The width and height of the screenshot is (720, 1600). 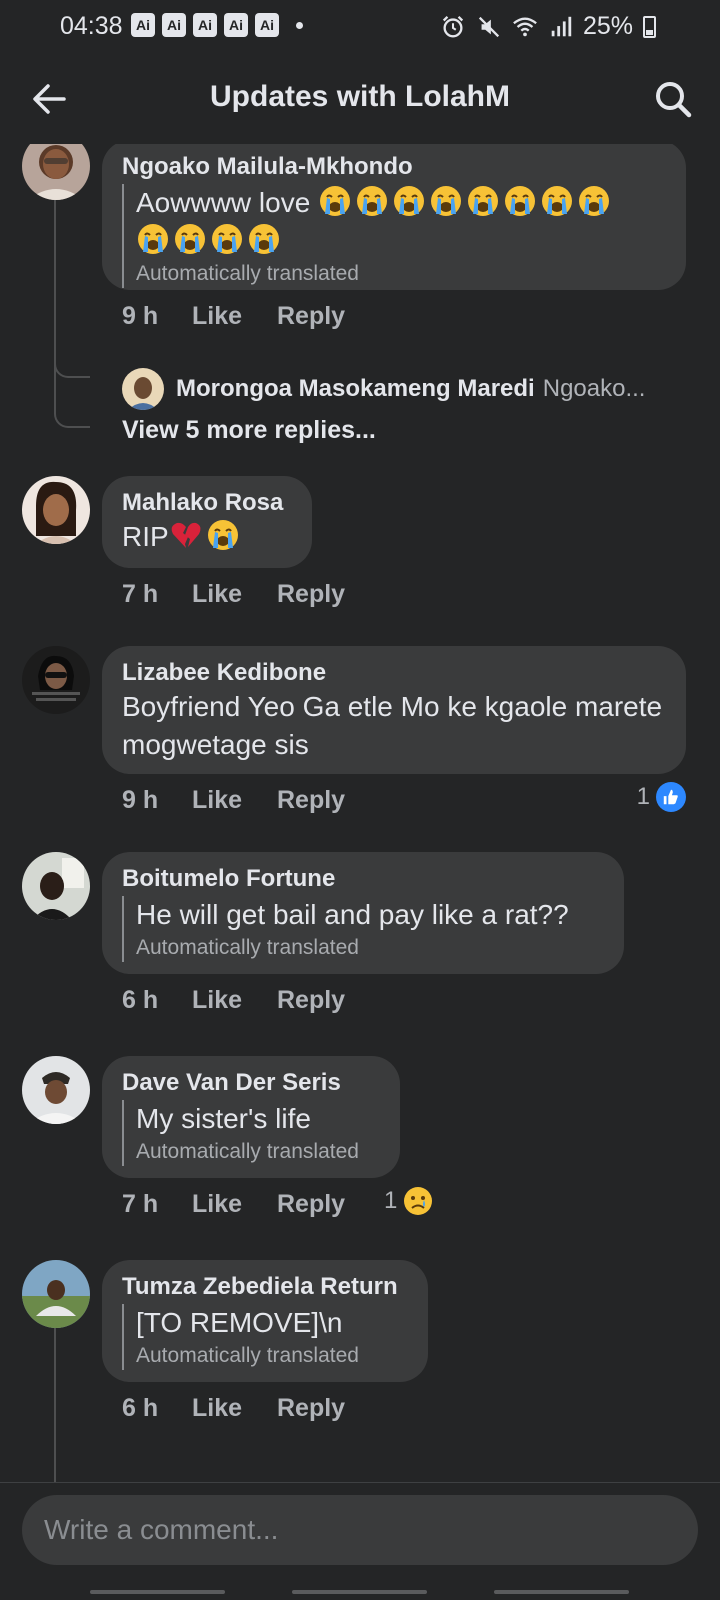 I want to click on commenter-name: Ngoako Mailula-Mkhondo, so click(x=394, y=167).